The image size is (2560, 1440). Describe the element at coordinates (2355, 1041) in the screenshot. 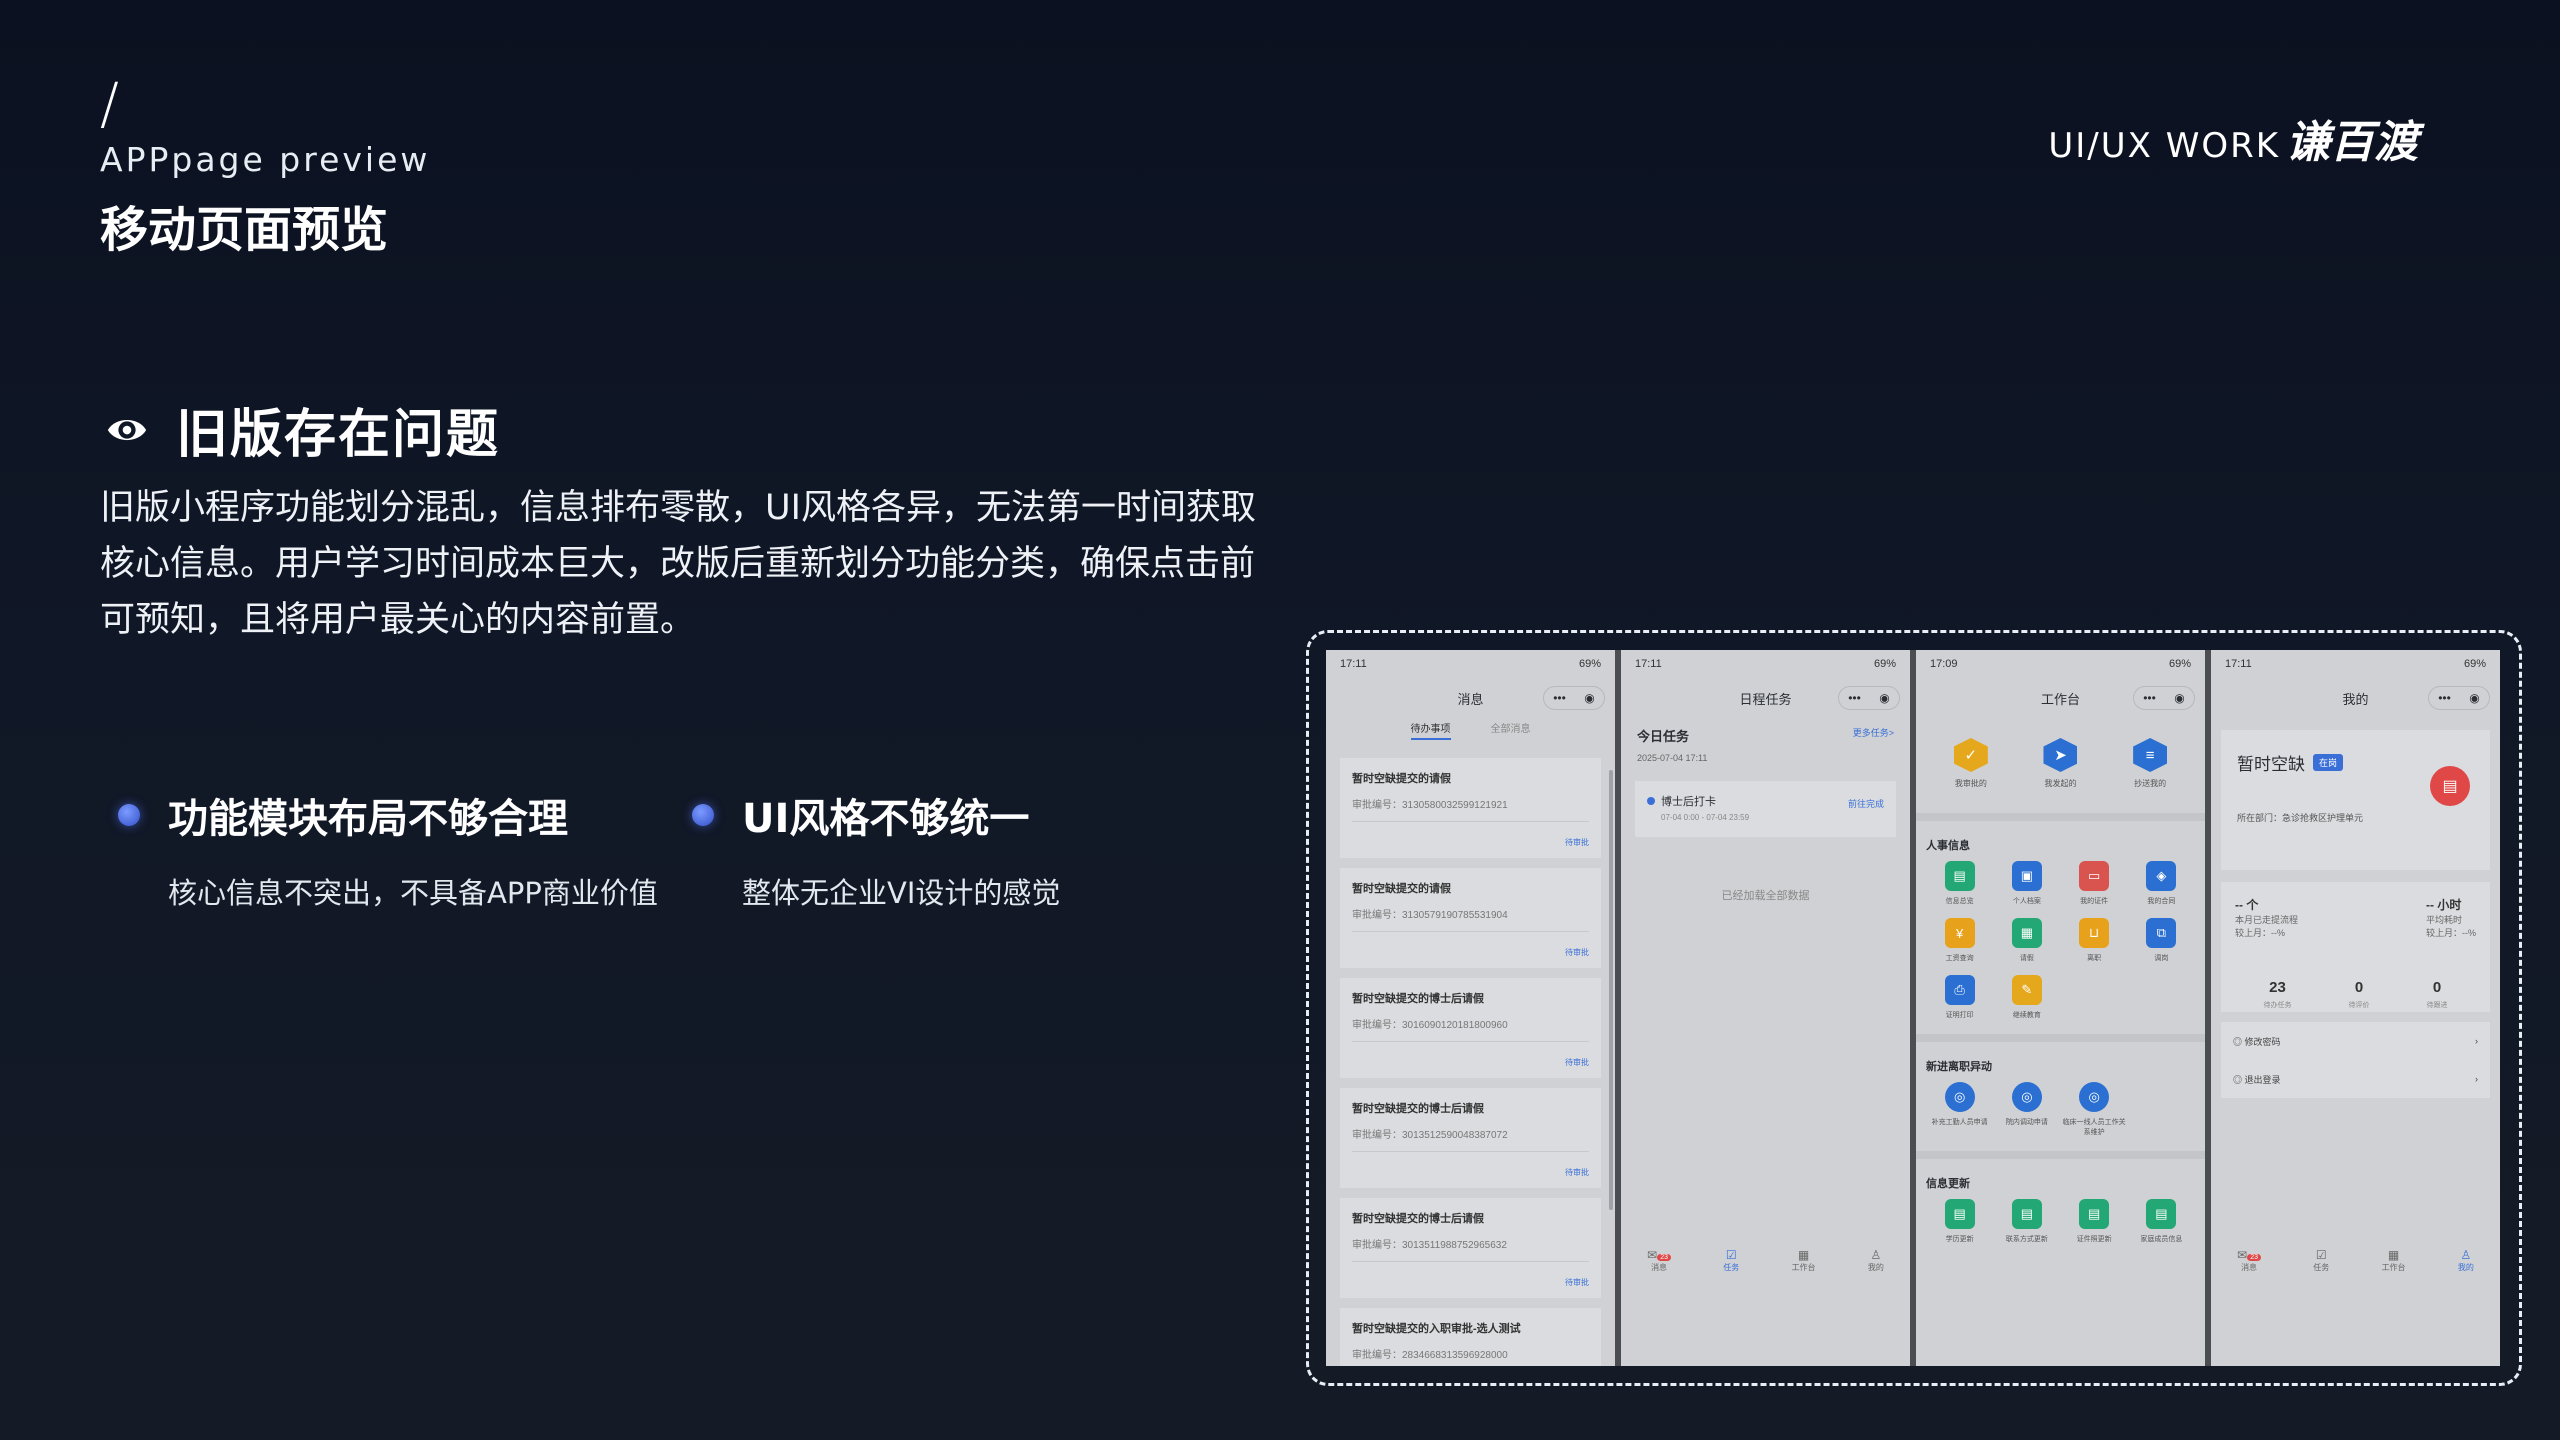

I see `menu-change-password: 修改密码 ›` at that location.